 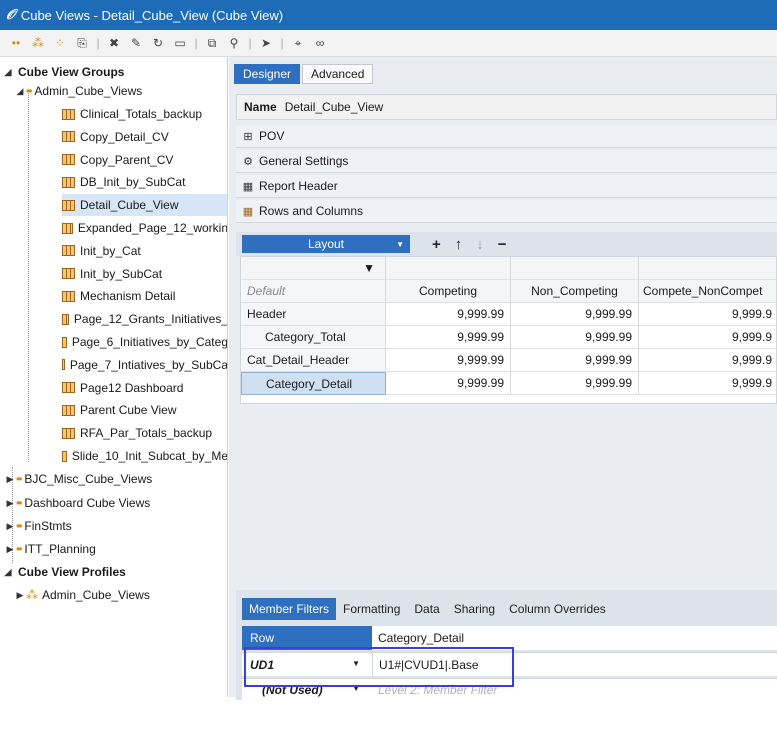 What do you see at coordinates (144, 274) in the screenshot?
I see `tree-item-cube-view: Init_by_SubCat` at bounding box center [144, 274].